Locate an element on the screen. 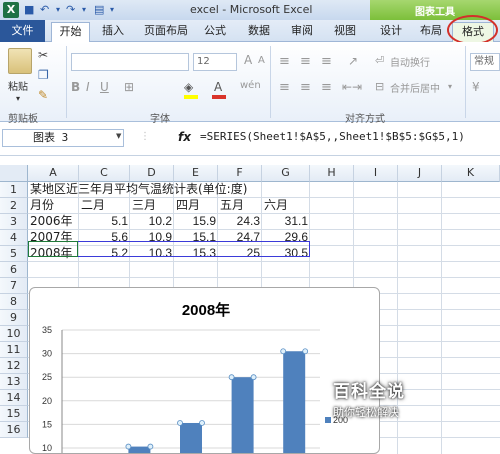  select-all-button is located at coordinates (14, 173).